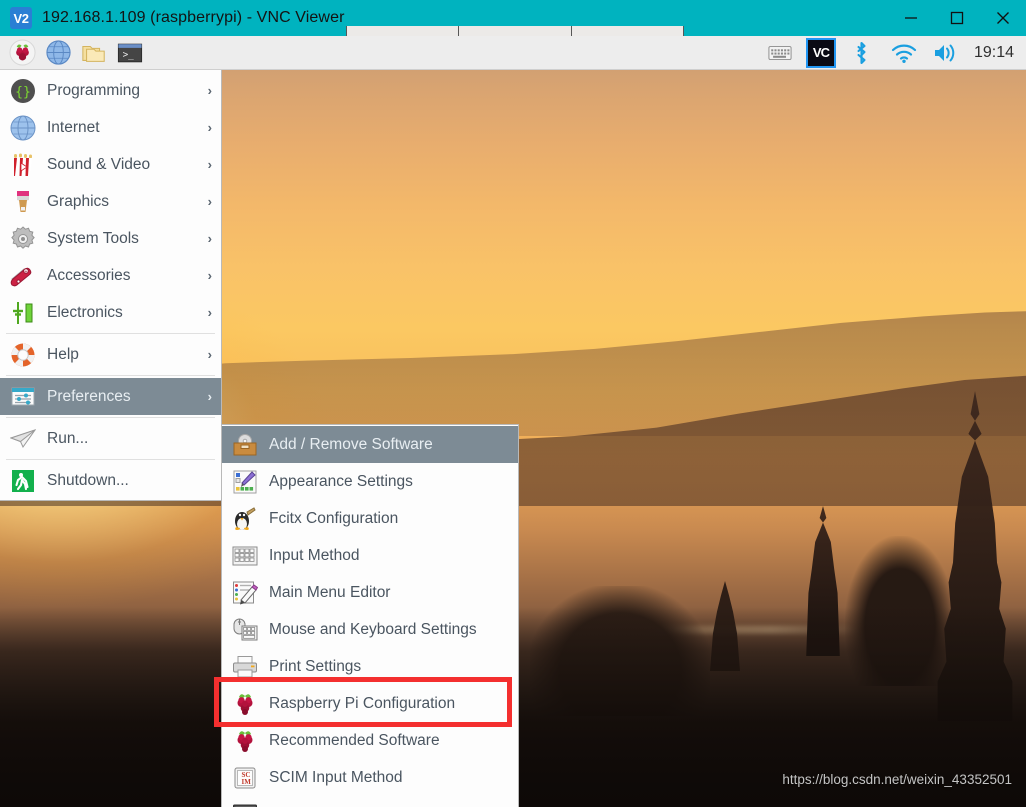 The image size is (1026, 807). What do you see at coordinates (245, 482) in the screenshot?
I see `appearance-settings-icon` at bounding box center [245, 482].